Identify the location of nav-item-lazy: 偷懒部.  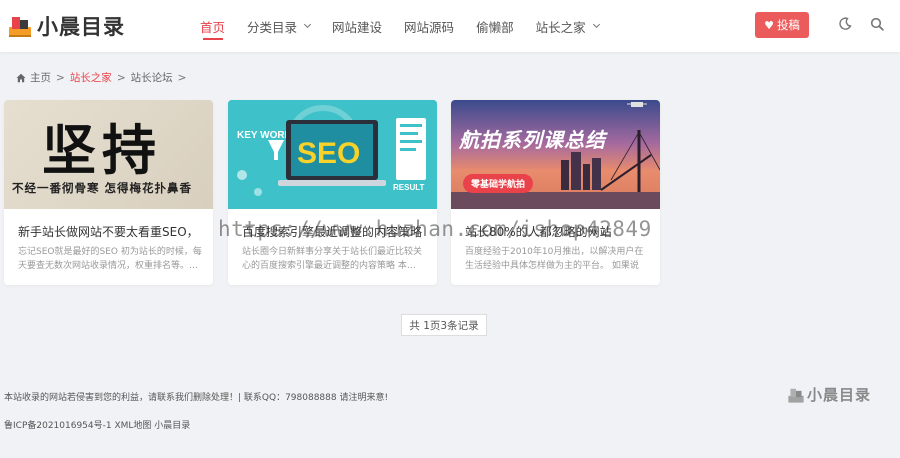
(495, 26).